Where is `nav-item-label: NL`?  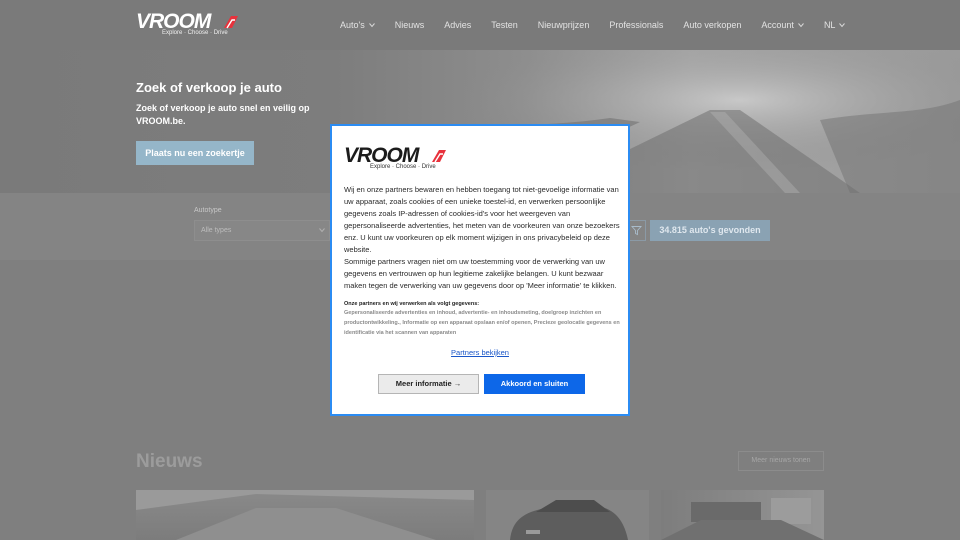
nav-item-label: NL is located at coordinates (829, 25).